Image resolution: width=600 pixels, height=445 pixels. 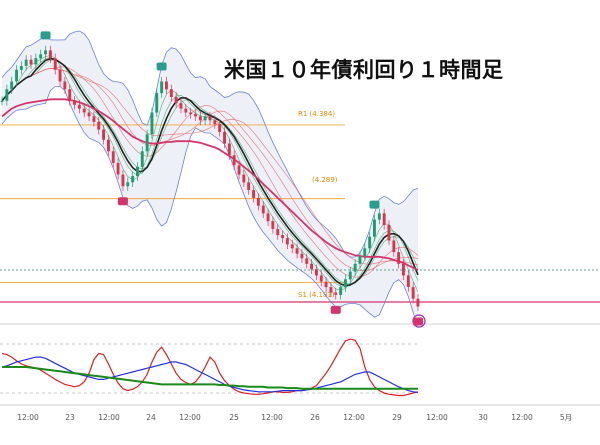 What do you see at coordinates (364, 70) in the screenshot?
I see `chart-title: 米国１０年債利回り１時間足` at bounding box center [364, 70].